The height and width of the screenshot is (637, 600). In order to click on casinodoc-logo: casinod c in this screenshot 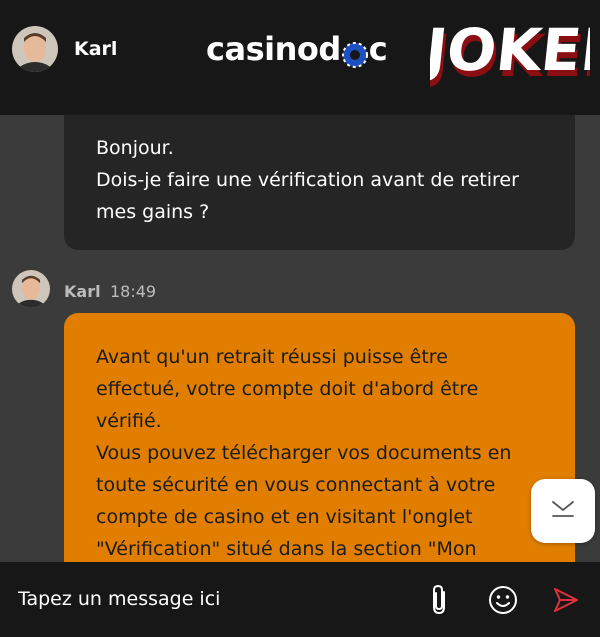, I will do `click(297, 49)`.